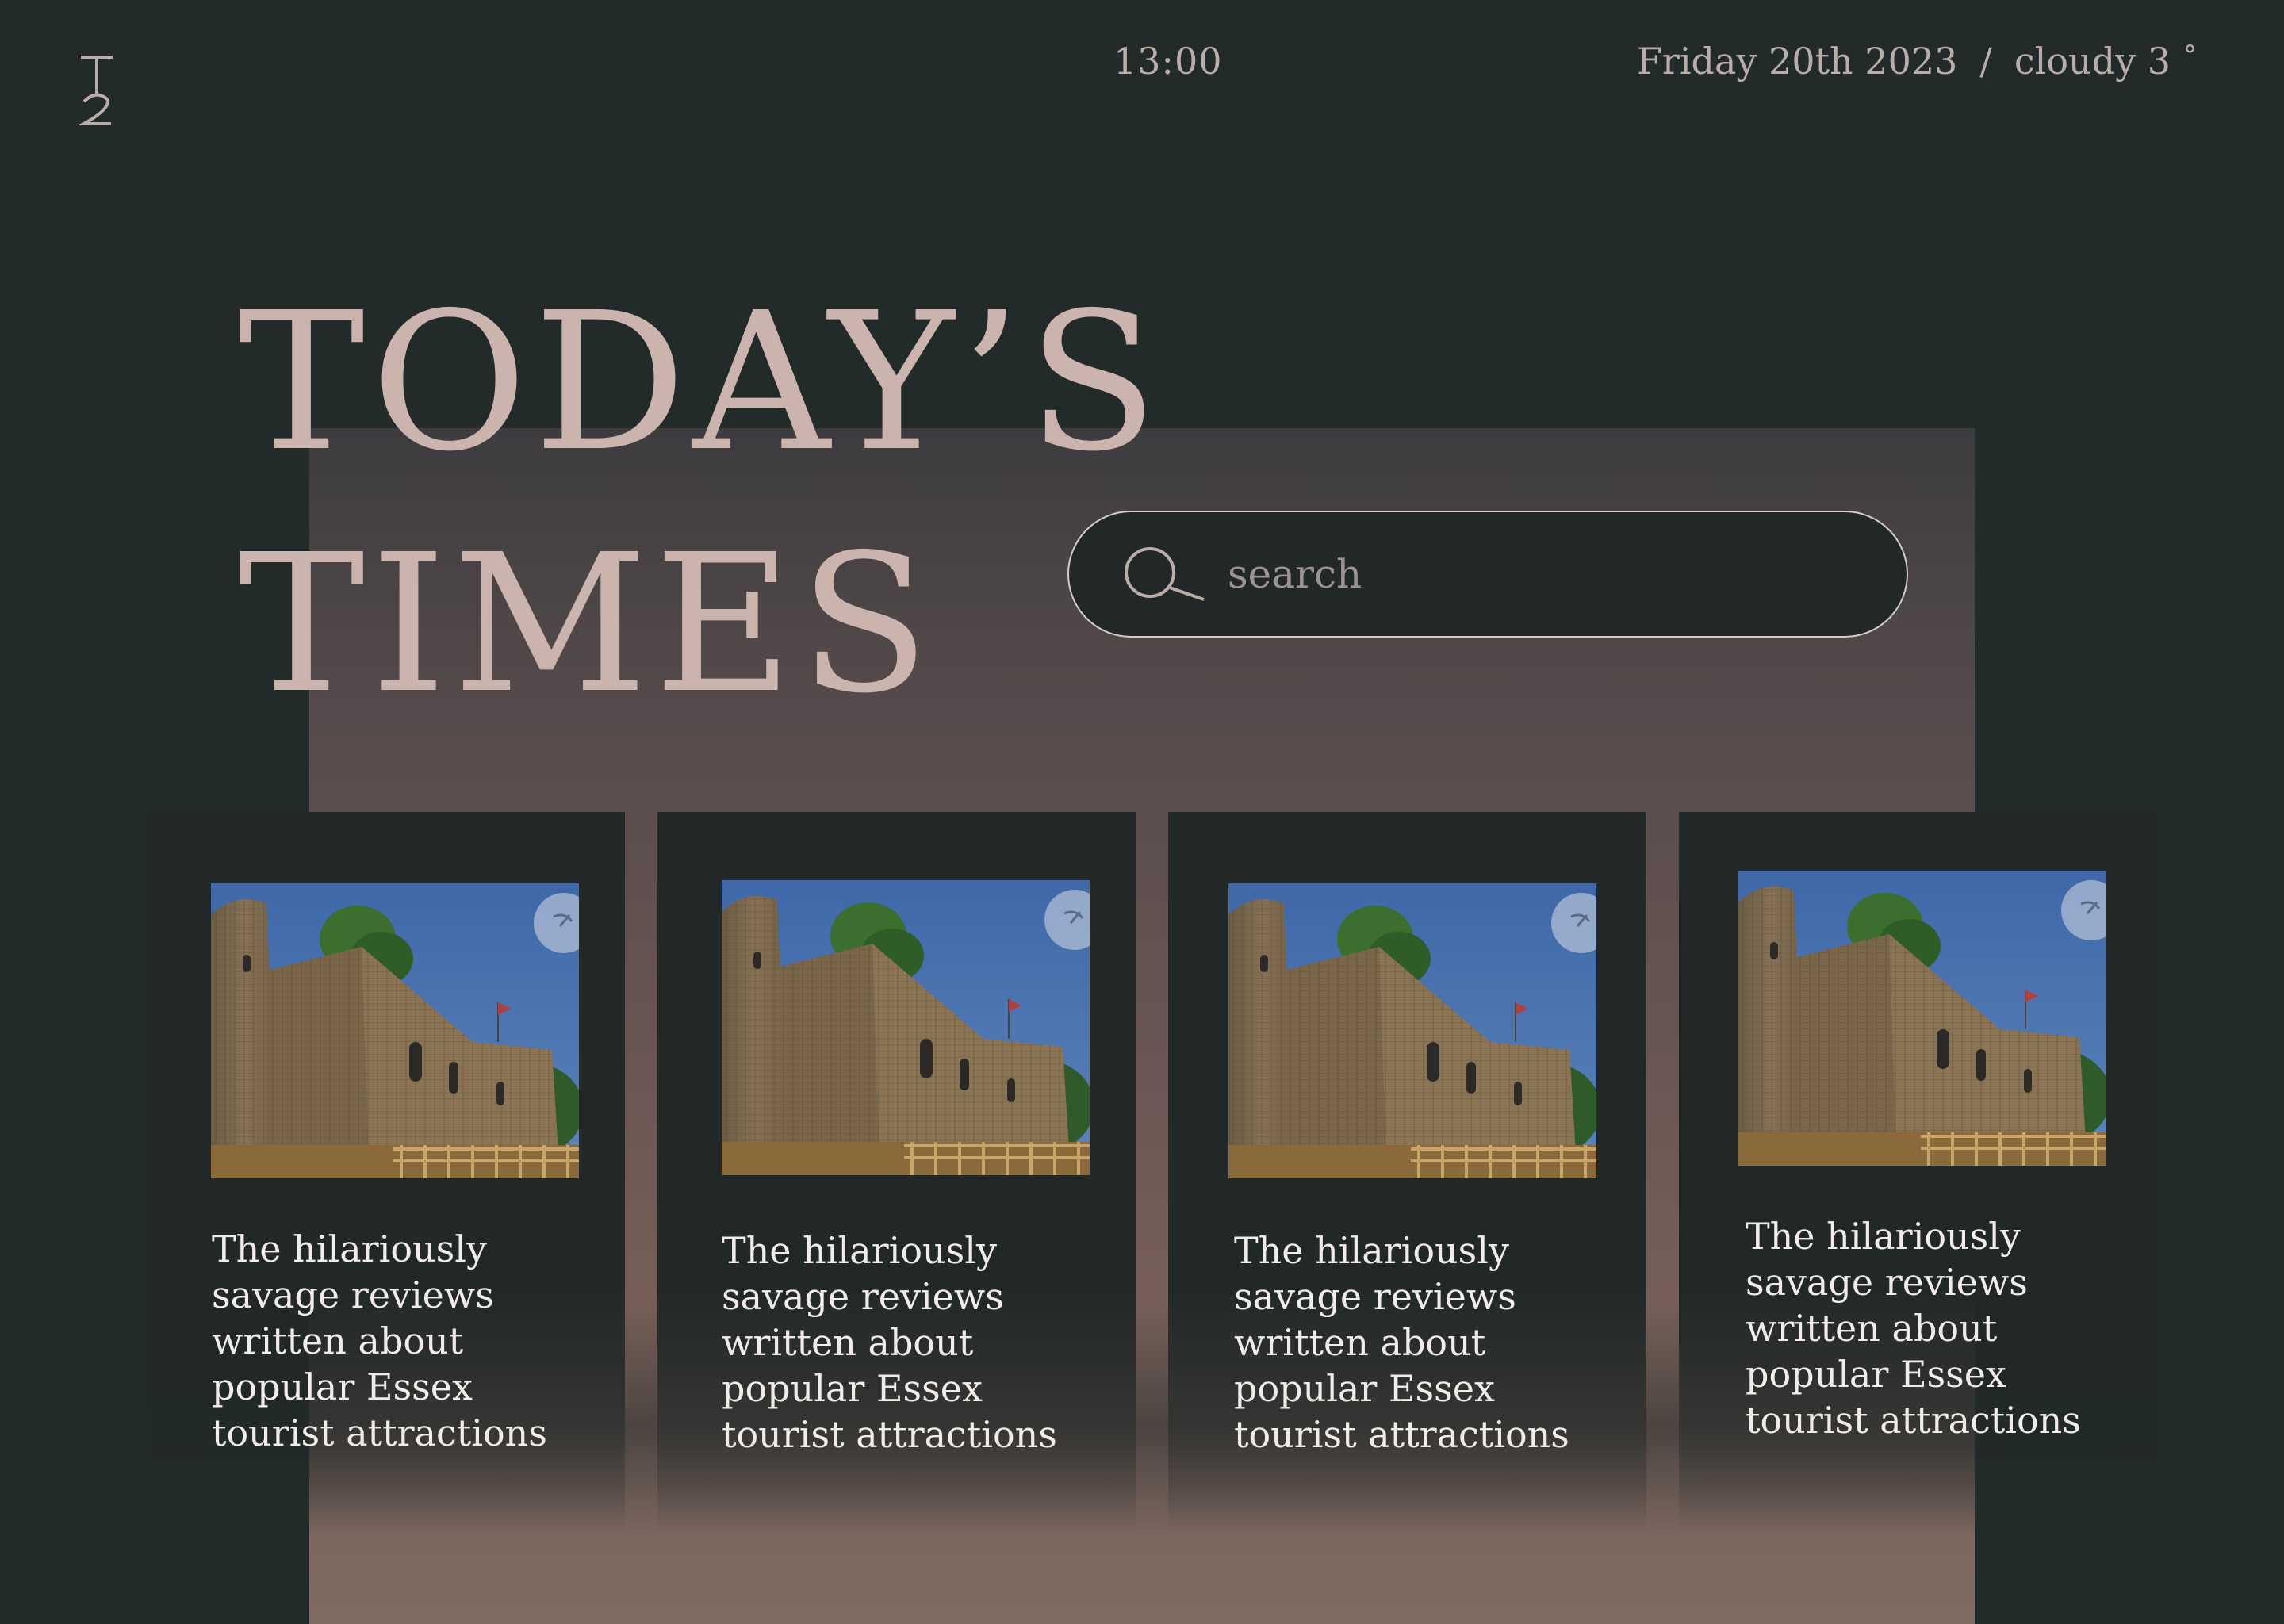  I want to click on page-title: TODAY’S TIMES, so click(701, 503).